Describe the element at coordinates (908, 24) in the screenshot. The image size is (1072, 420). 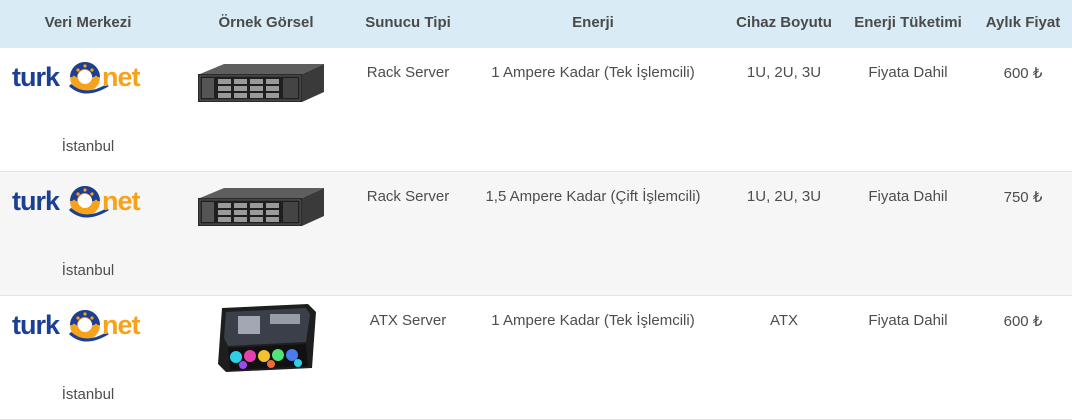
I see `header-power-consumption: Enerji Tüketimi` at that location.